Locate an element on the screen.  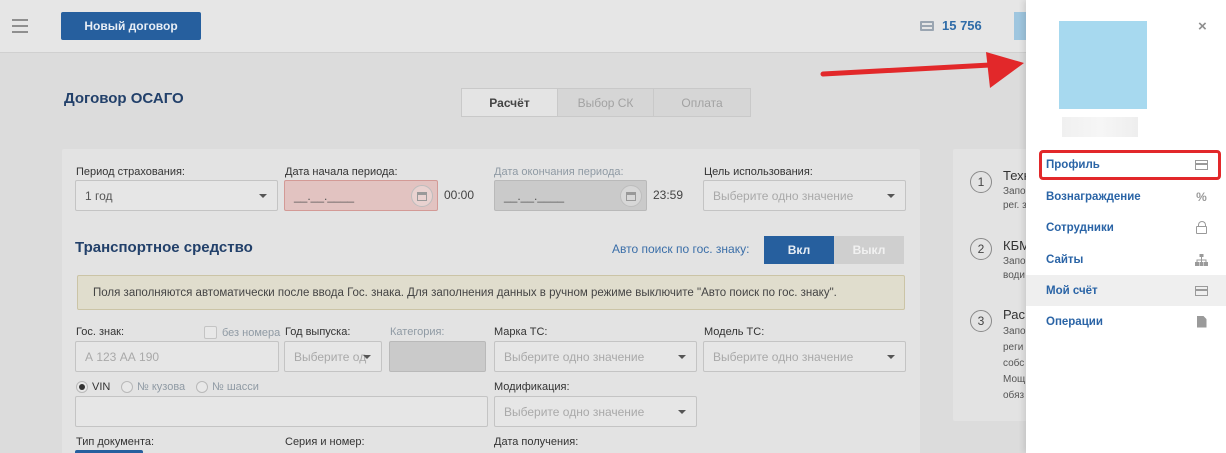
hamburger-menu-icon is located at coordinates (20, 26).